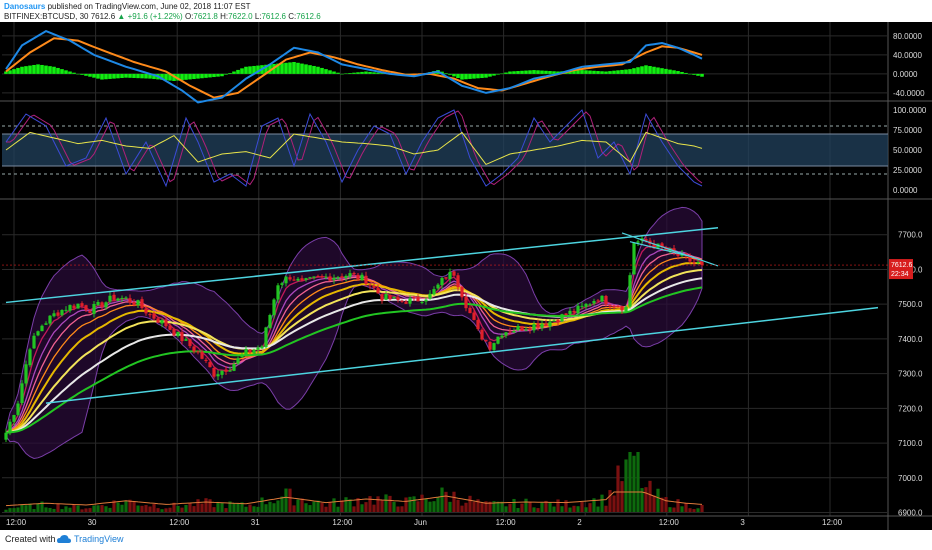 The width and height of the screenshot is (932, 550). What do you see at coordinates (273, 16) in the screenshot?
I see `low-value: 7612.6` at bounding box center [273, 16].